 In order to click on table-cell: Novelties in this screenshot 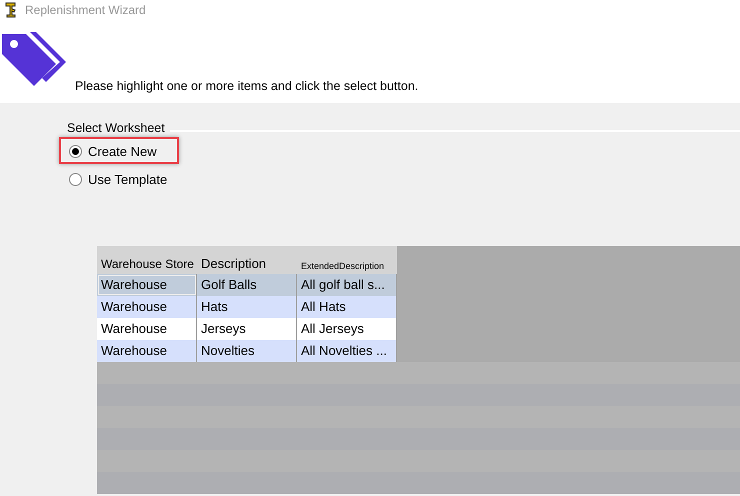, I will do `click(247, 351)`.